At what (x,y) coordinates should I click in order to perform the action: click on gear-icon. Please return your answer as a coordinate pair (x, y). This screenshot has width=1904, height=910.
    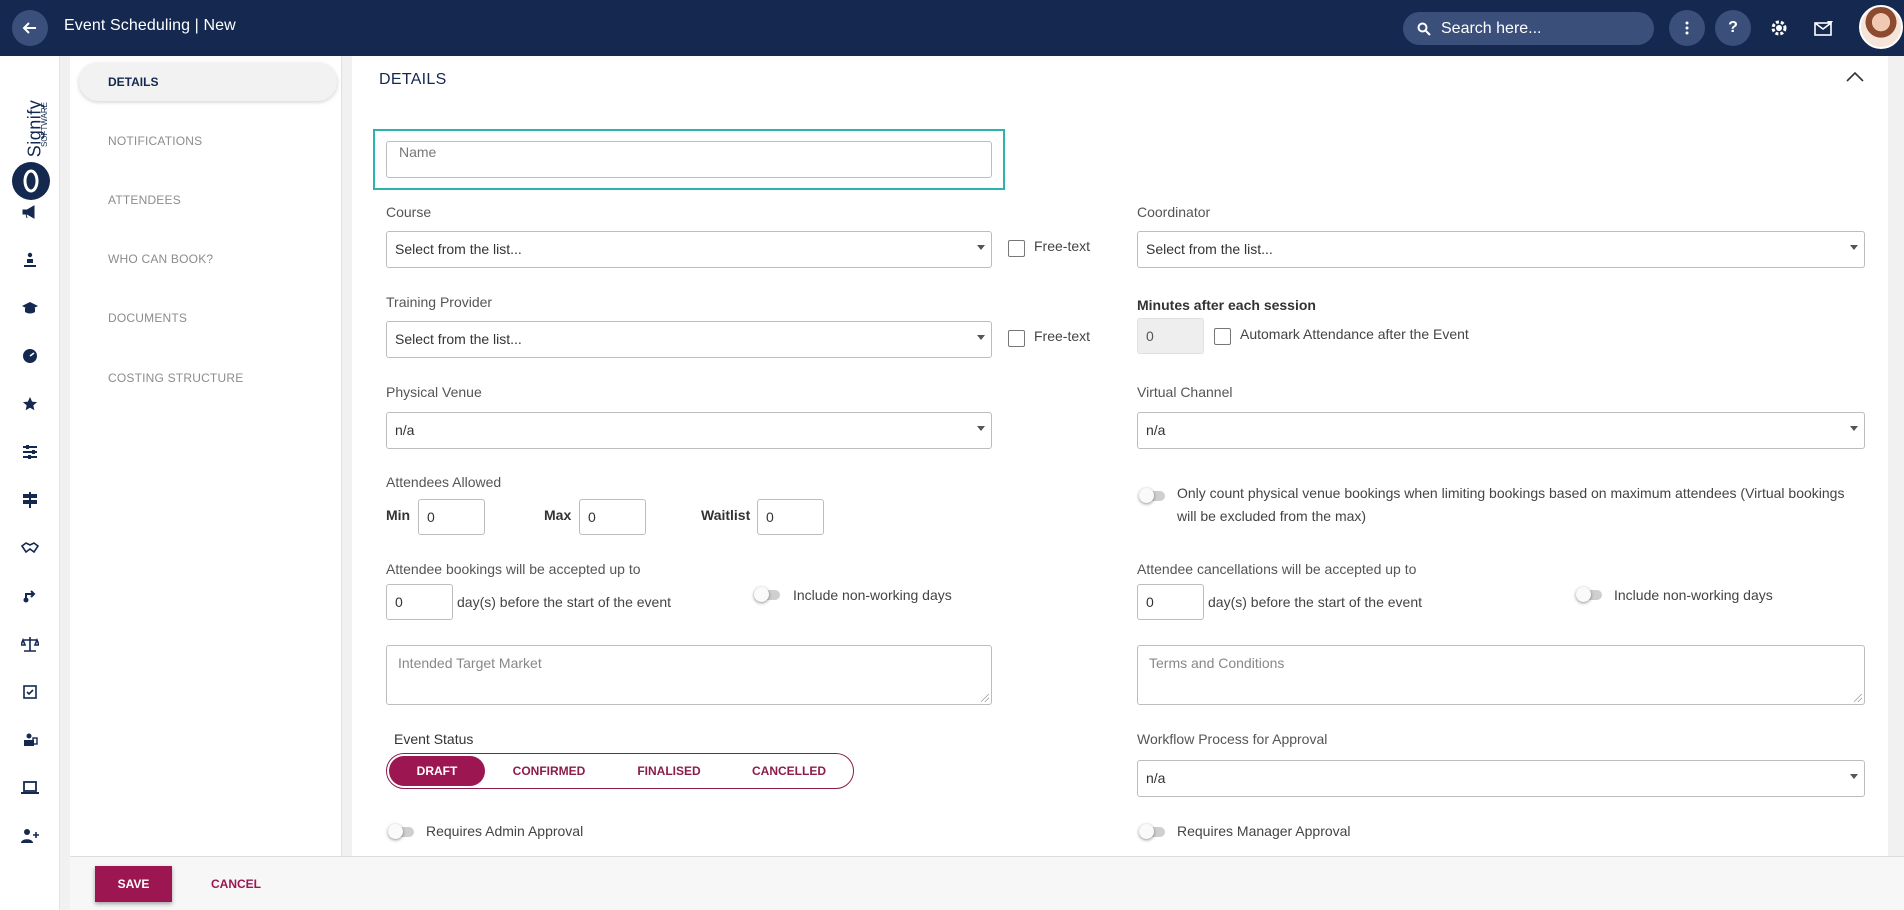
    Looking at the image, I should click on (1779, 28).